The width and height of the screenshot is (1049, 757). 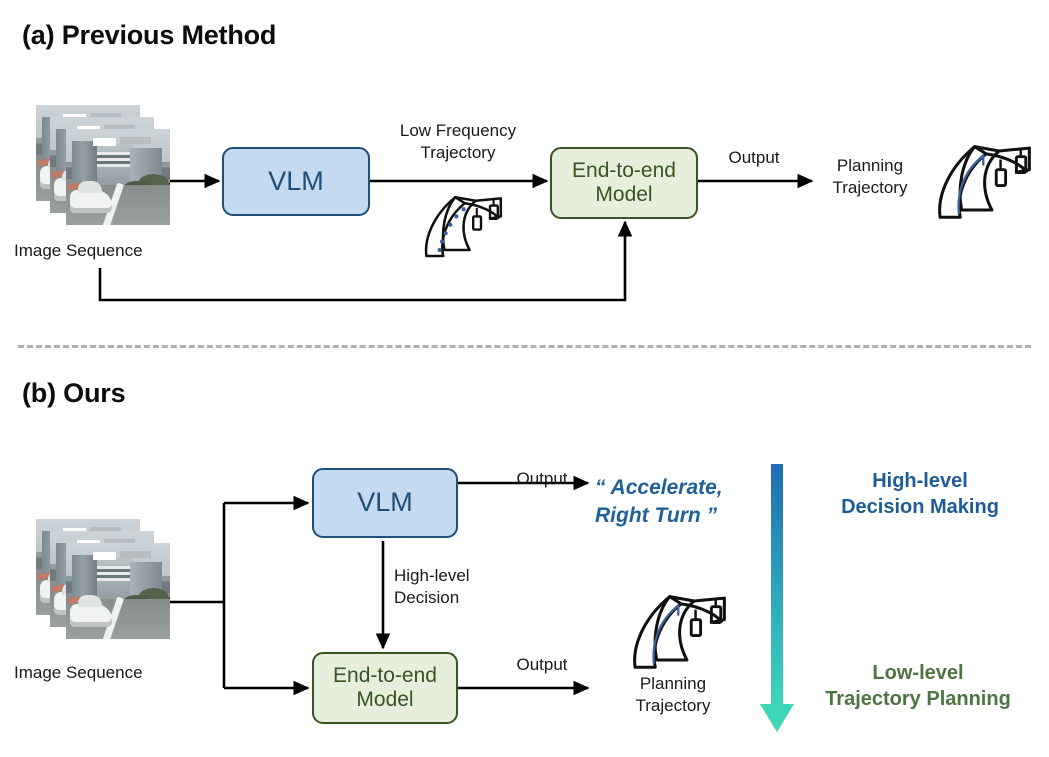 What do you see at coordinates (659, 502) in the screenshot?
I see `vlm-output-quote: “ Accelerate, Right Turn ”` at bounding box center [659, 502].